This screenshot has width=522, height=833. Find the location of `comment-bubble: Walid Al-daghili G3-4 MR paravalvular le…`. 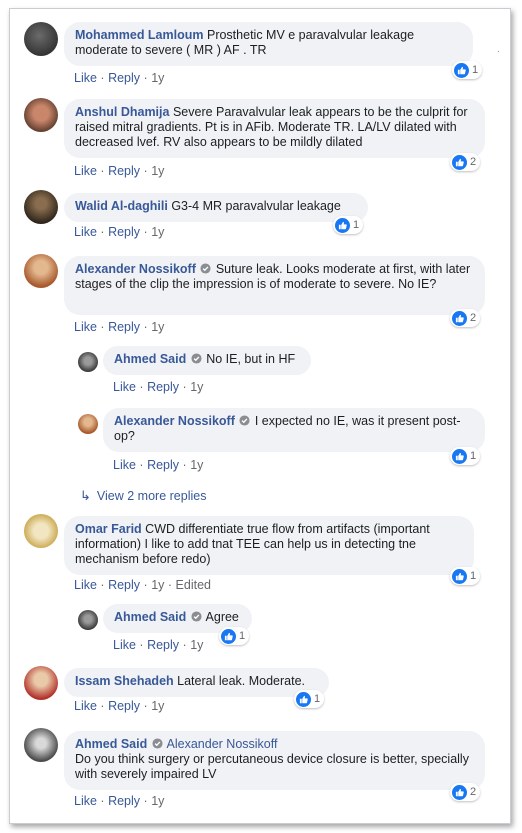

comment-bubble: Walid Al-daghili G3-4 MR paravalvular le… is located at coordinates (216, 207).